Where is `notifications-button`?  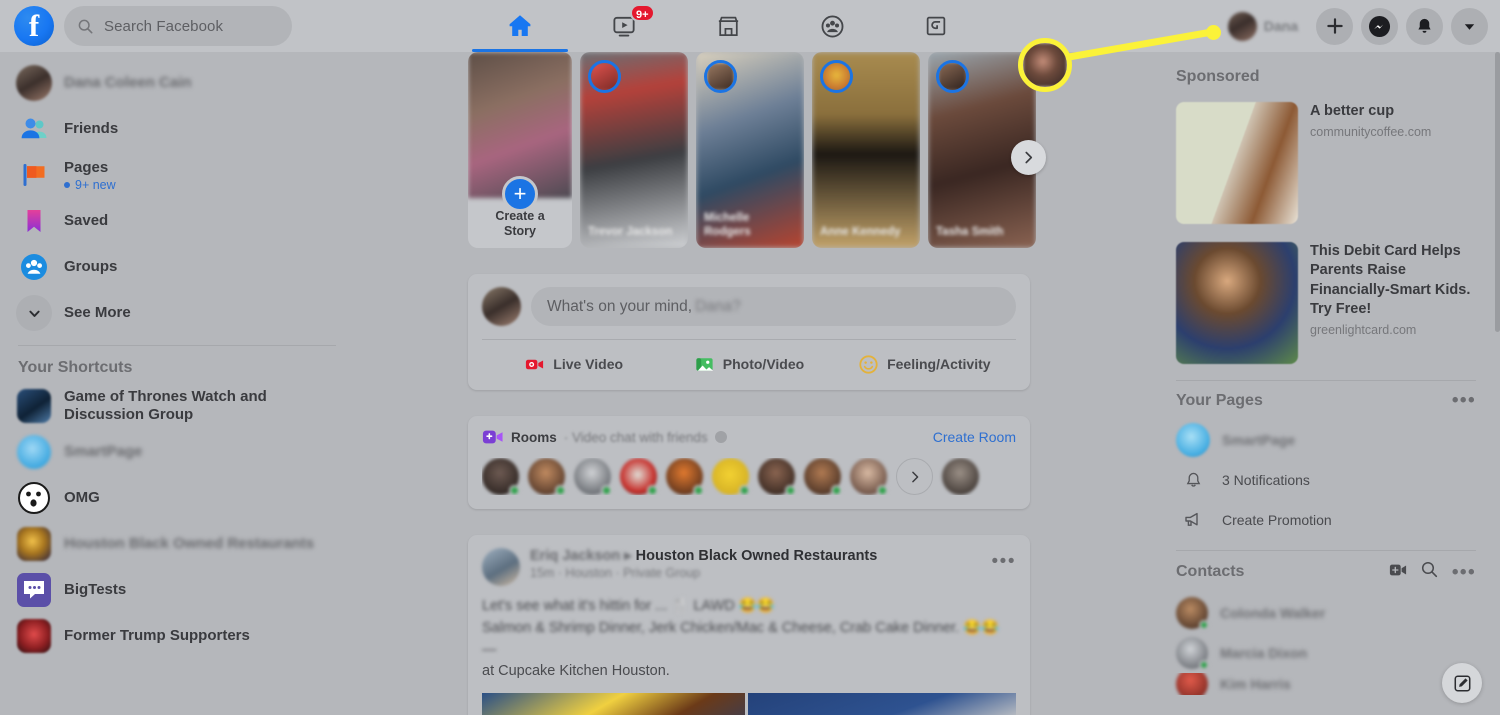
notifications-button is located at coordinates (1424, 26).